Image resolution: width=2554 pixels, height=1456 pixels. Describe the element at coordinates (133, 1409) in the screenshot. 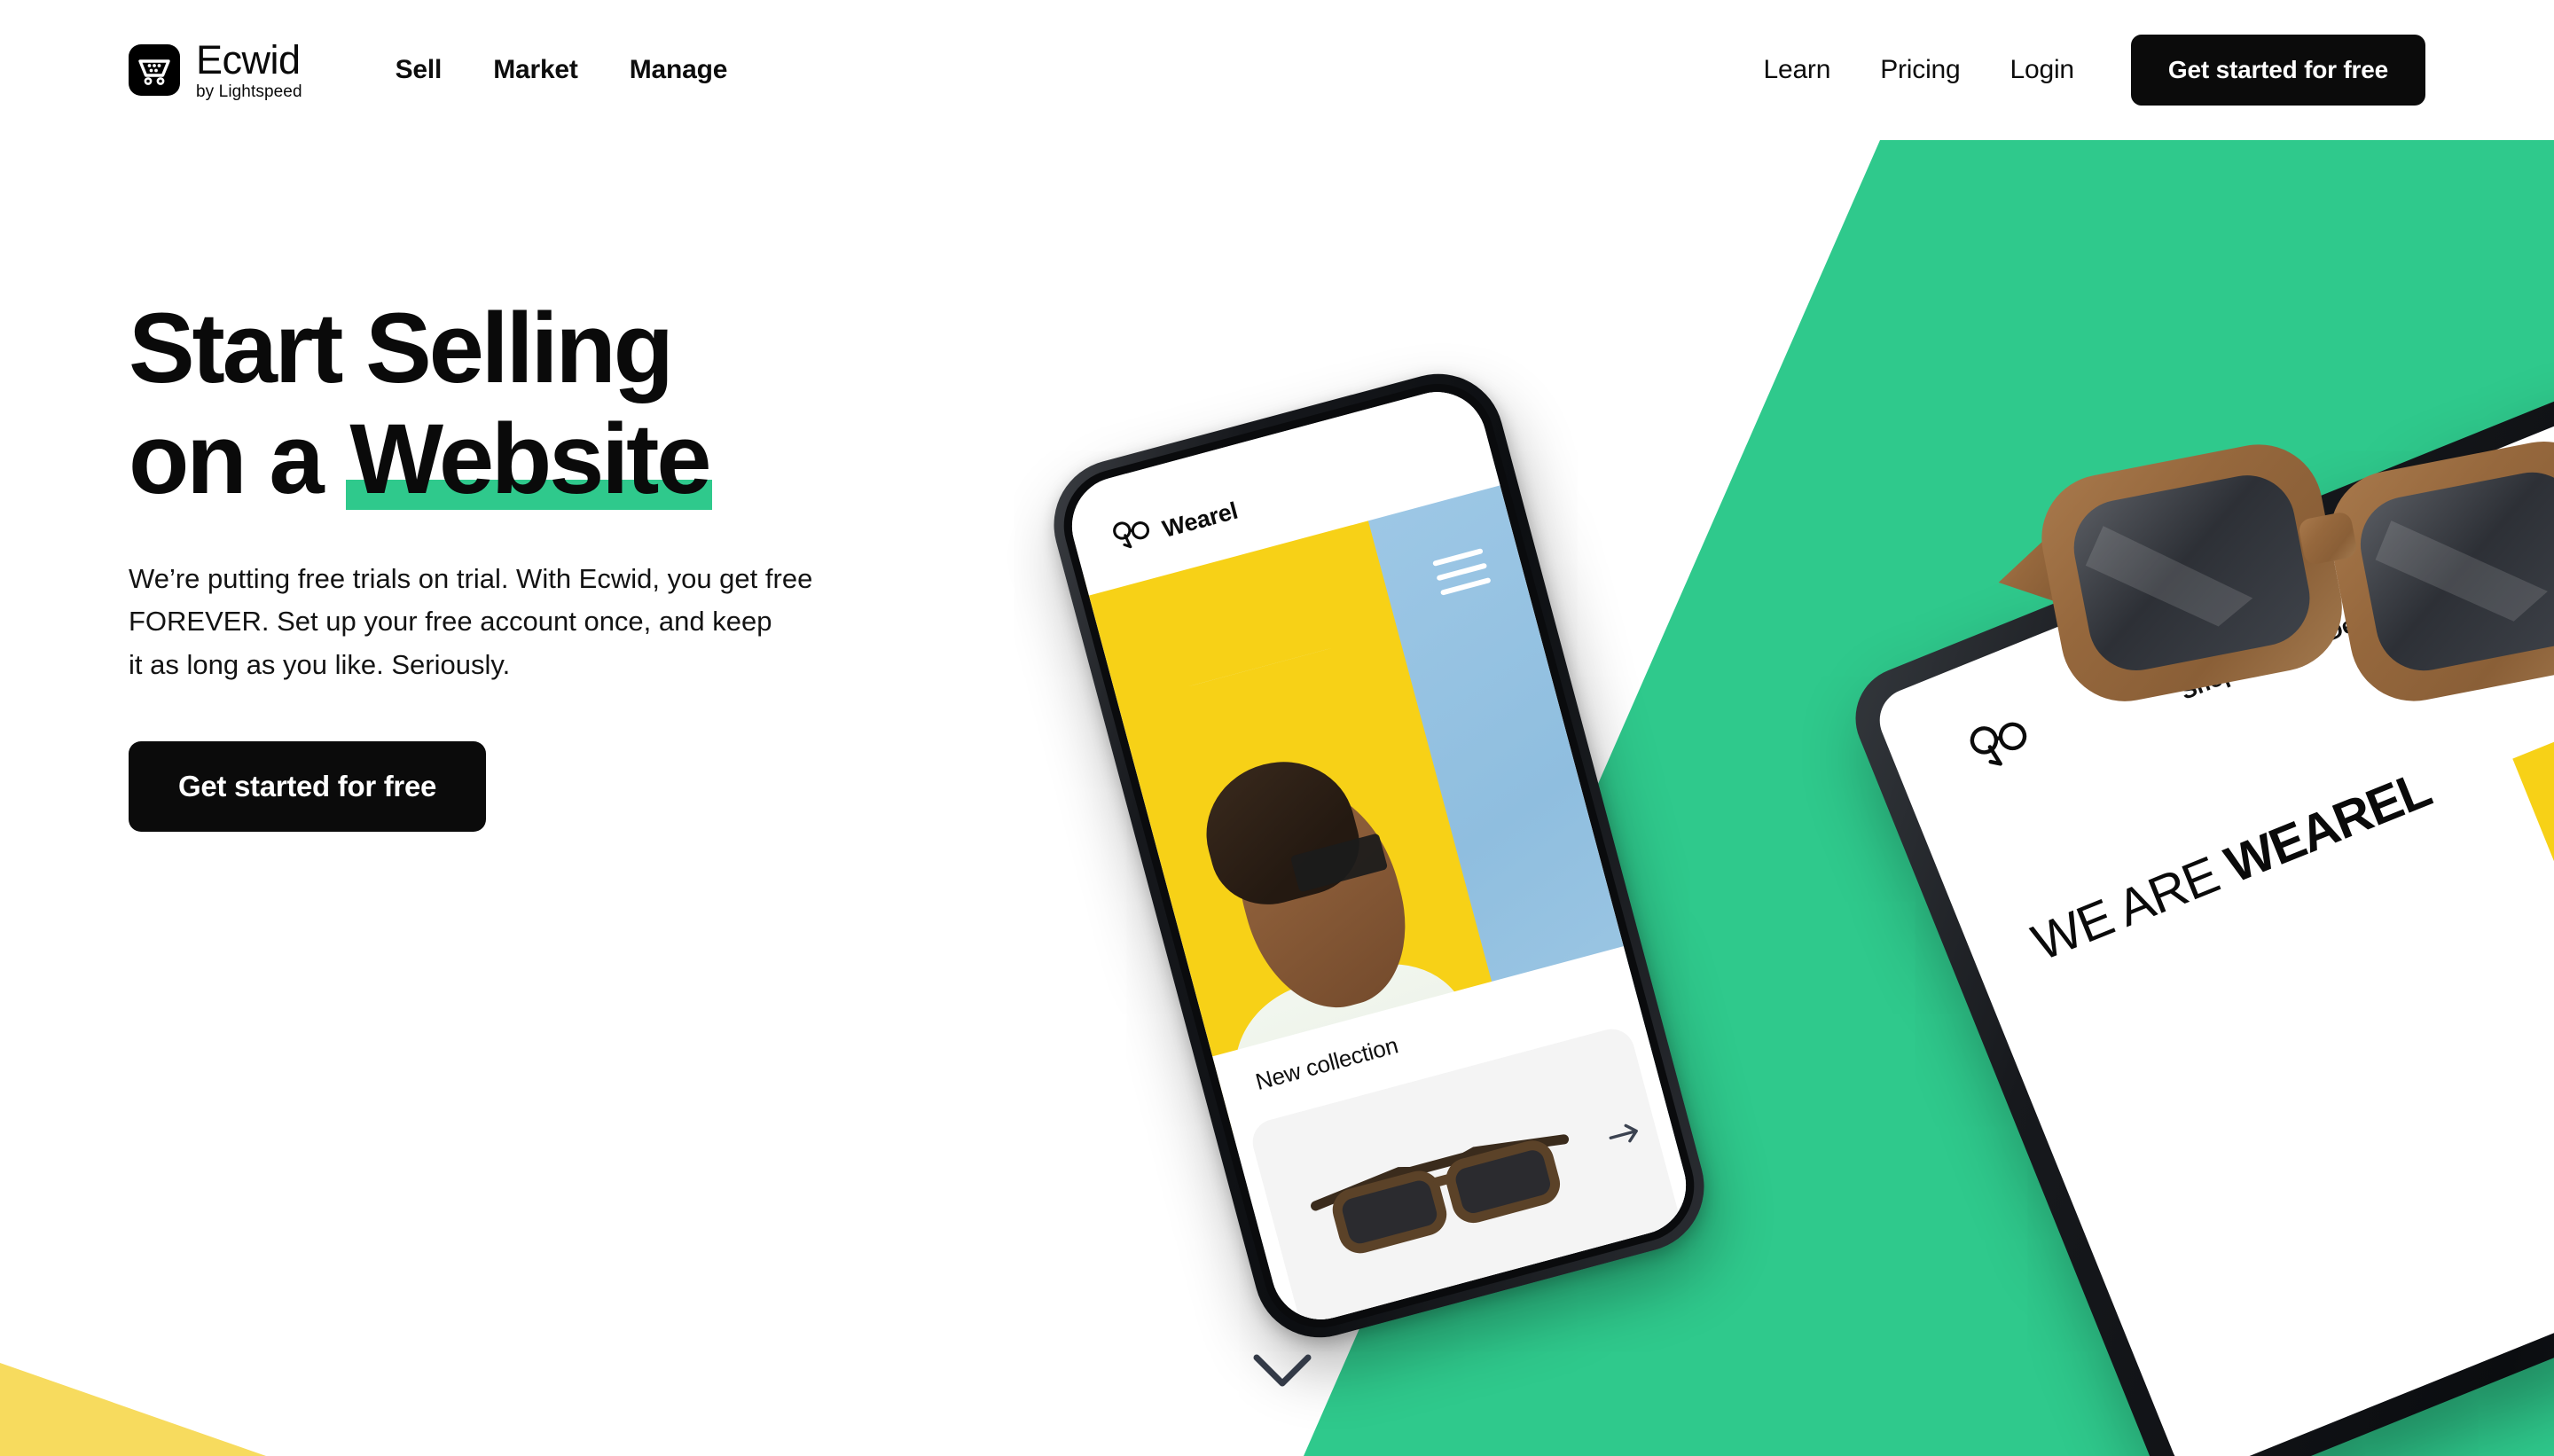

I see `yellow-corner-triangle` at that location.